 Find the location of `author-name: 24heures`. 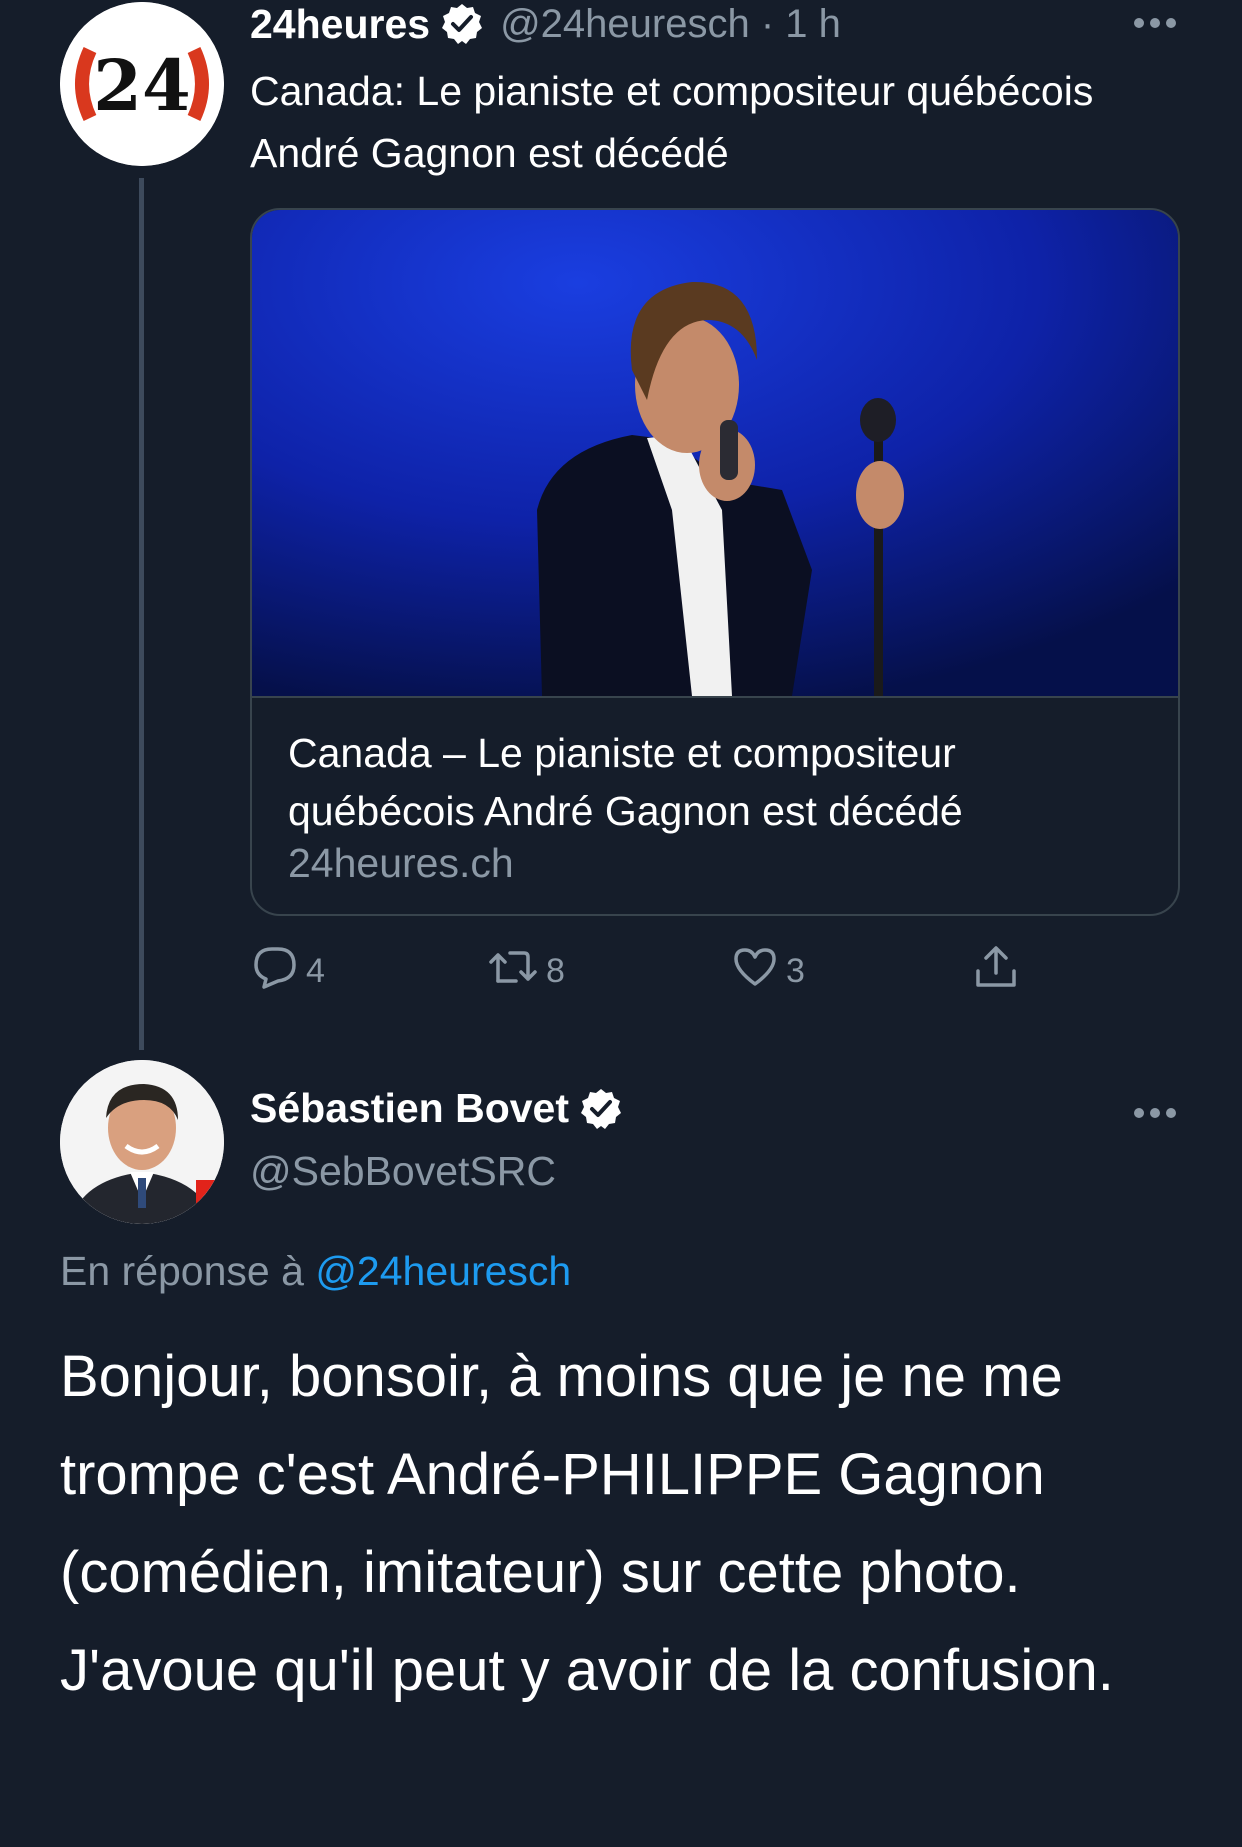

author-name: 24heures is located at coordinates (340, 24).